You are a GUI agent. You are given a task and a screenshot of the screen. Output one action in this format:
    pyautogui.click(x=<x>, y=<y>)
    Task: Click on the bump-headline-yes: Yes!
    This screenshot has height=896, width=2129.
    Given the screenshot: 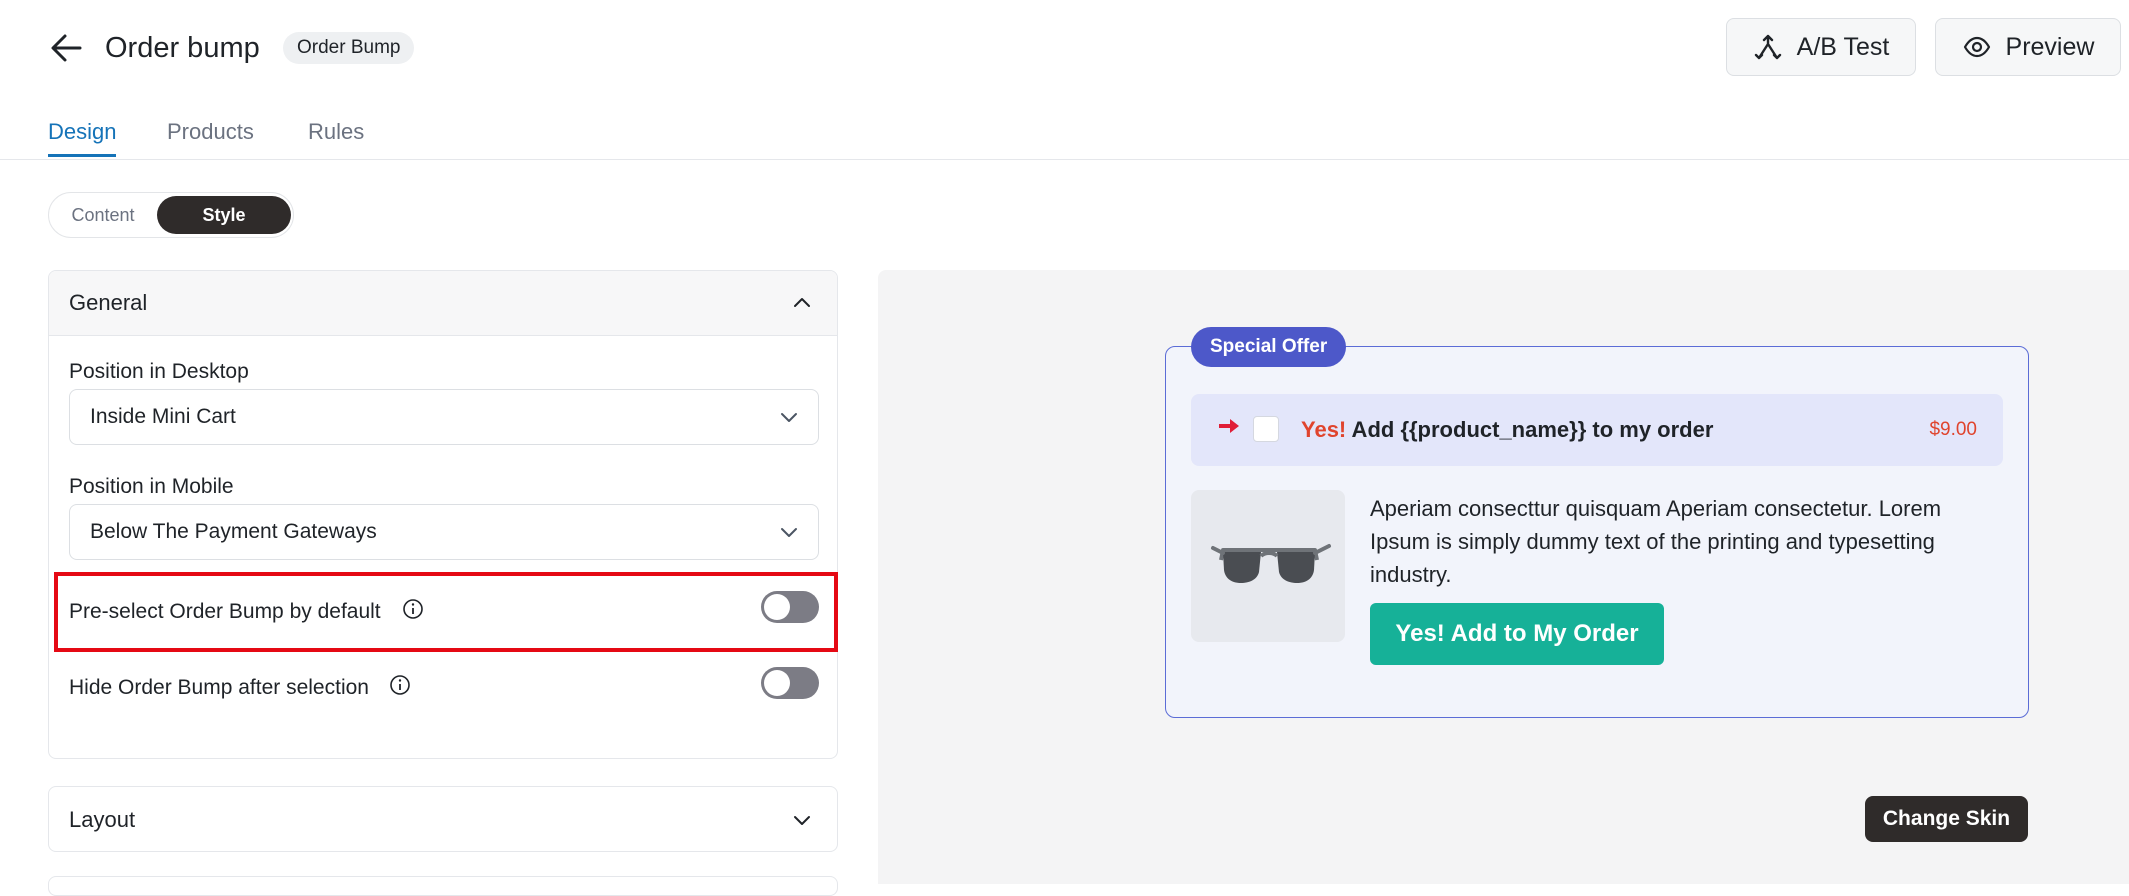 What is the action you would take?
    pyautogui.click(x=1324, y=429)
    